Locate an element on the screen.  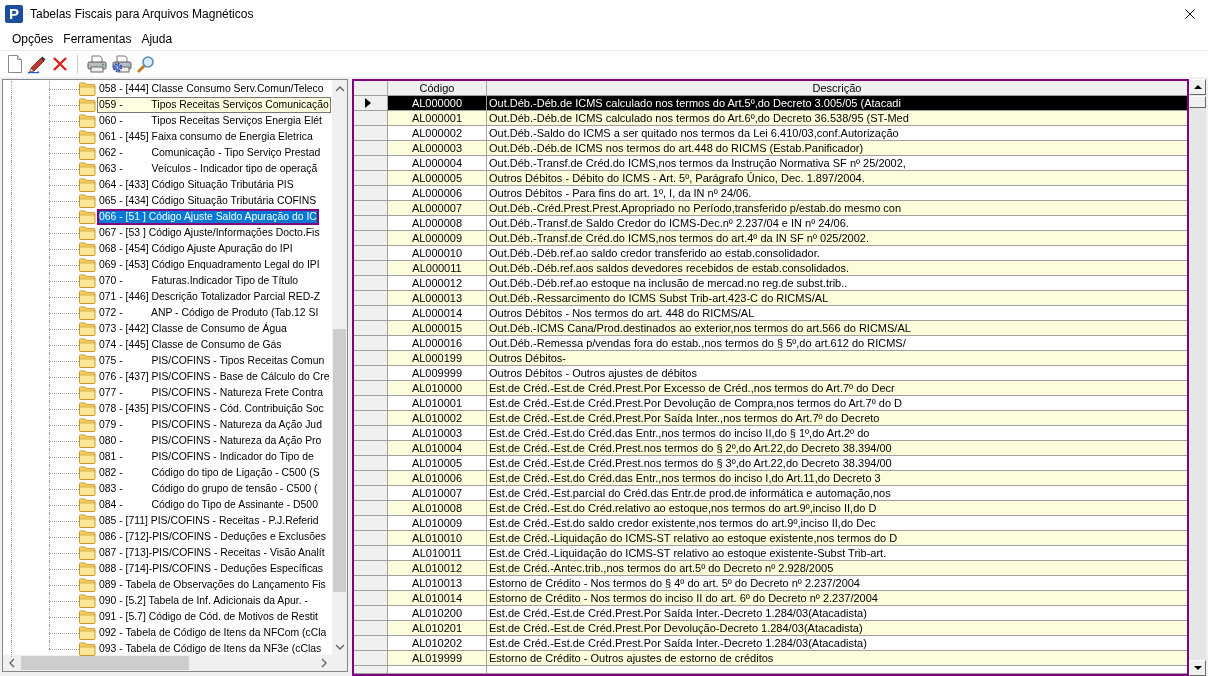
printer-icon is located at coordinates (97, 64).